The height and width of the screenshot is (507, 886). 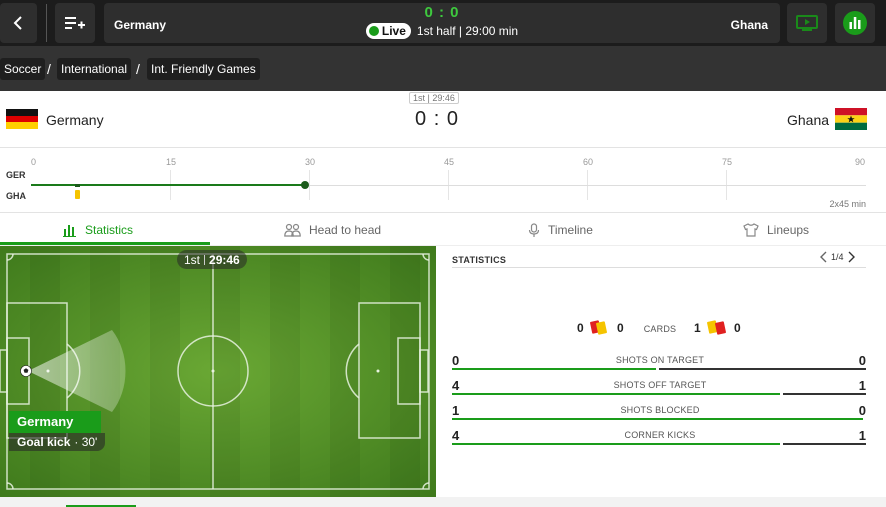 I want to click on stat-label: CORNER KICKS, so click(x=660, y=435).